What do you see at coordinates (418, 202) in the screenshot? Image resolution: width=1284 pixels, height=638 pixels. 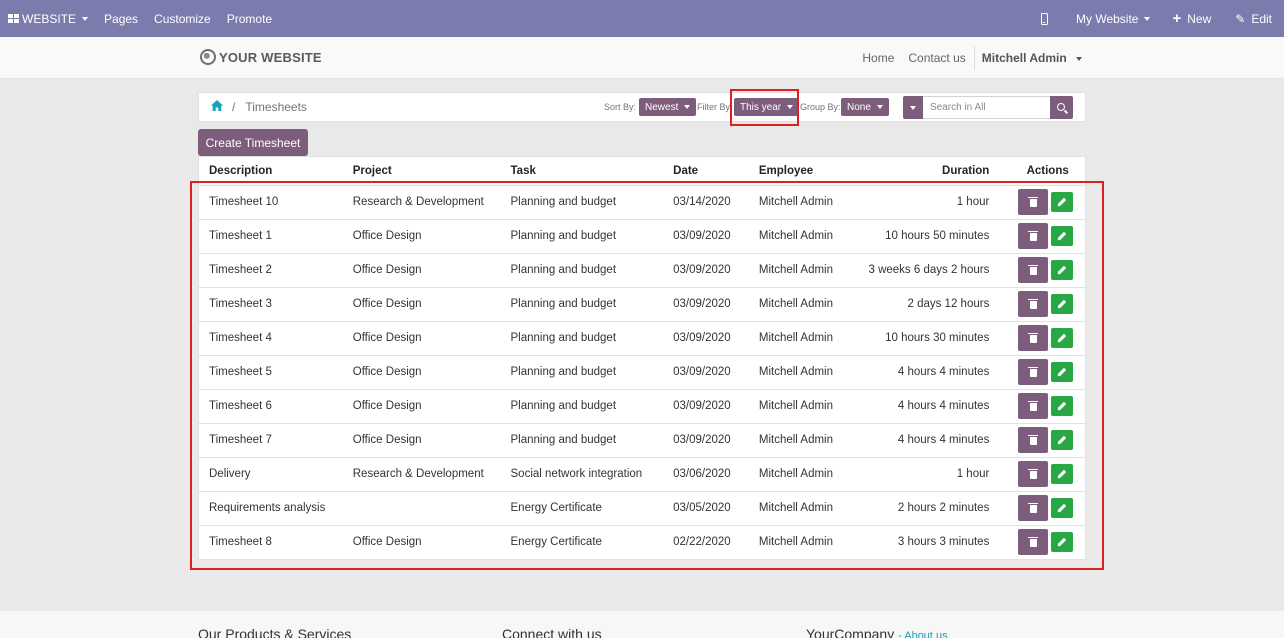 I see `cell-project: Research & Development` at bounding box center [418, 202].